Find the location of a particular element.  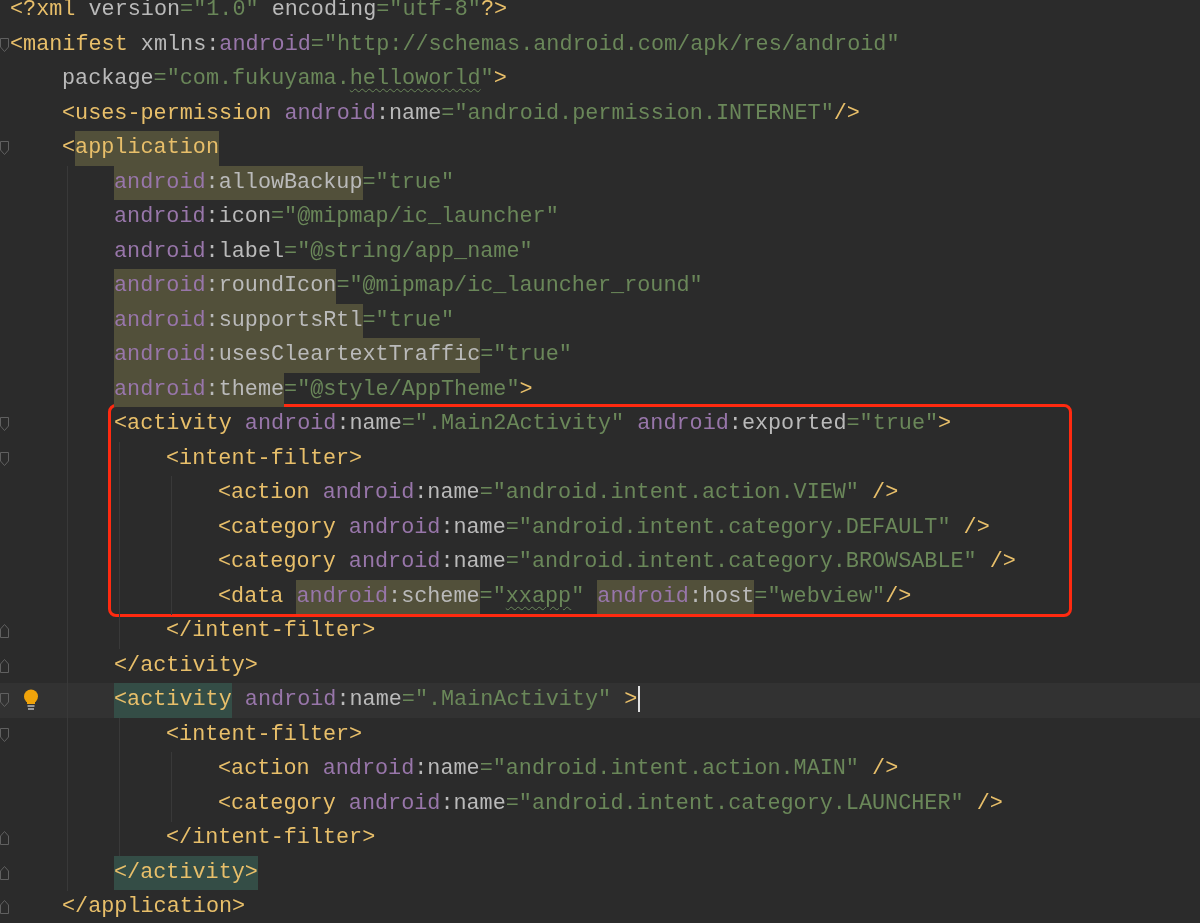

text-cursor is located at coordinates (639, 699).